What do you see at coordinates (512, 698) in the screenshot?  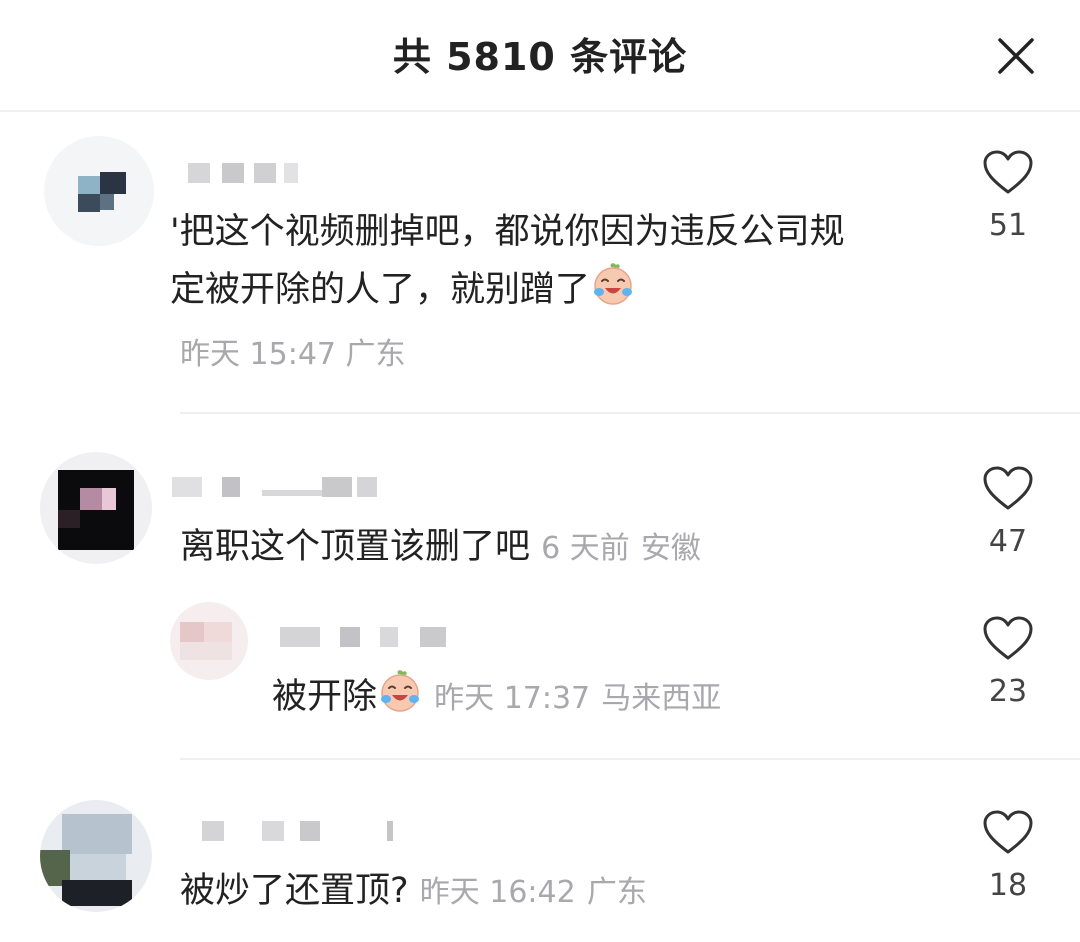 I see `reply-time: 昨天 17:37` at bounding box center [512, 698].